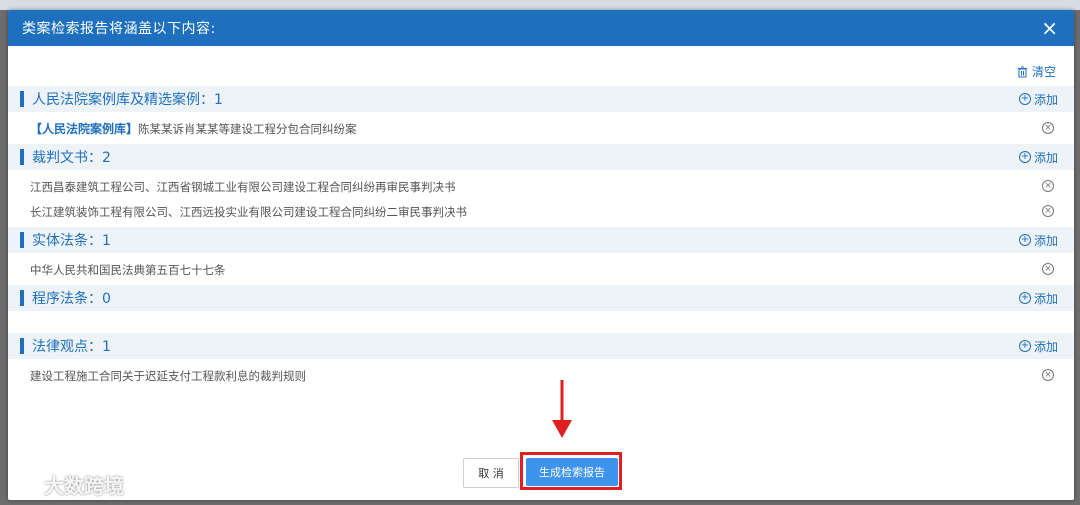 The height and width of the screenshot is (505, 1080). I want to click on item-tag: 【人民法院案例库】, so click(84, 129).